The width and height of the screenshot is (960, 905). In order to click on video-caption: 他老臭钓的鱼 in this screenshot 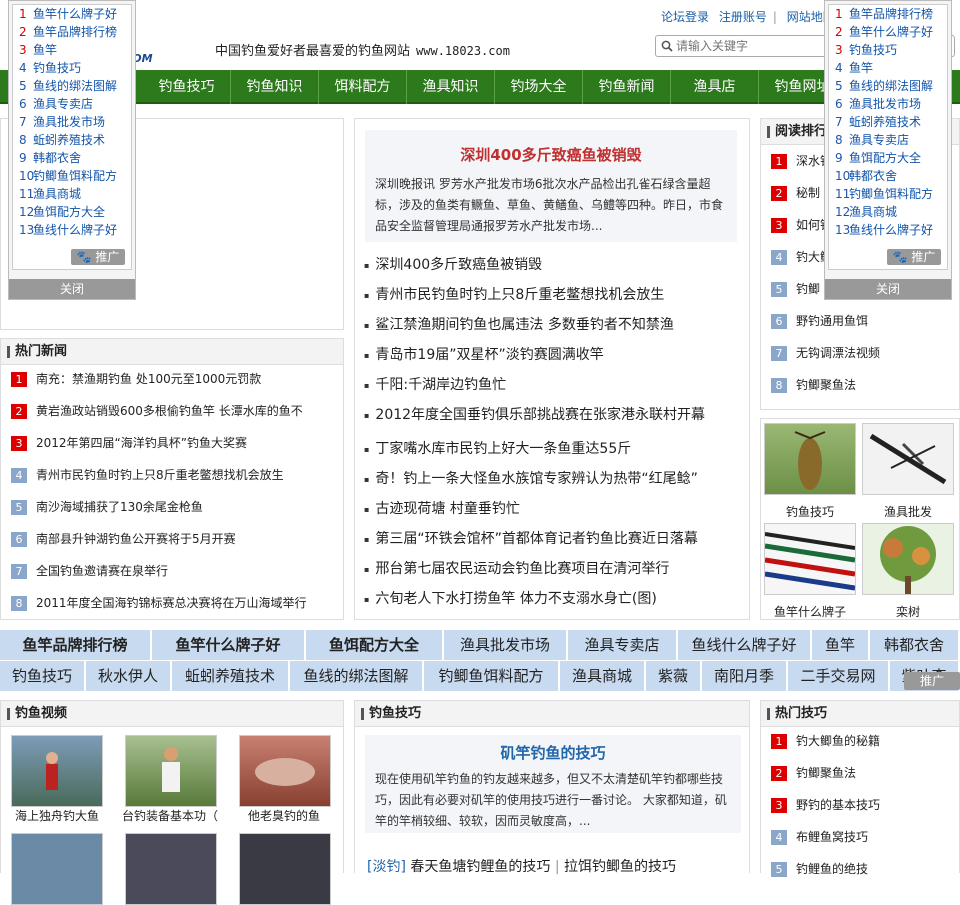, I will do `click(284, 815)`.